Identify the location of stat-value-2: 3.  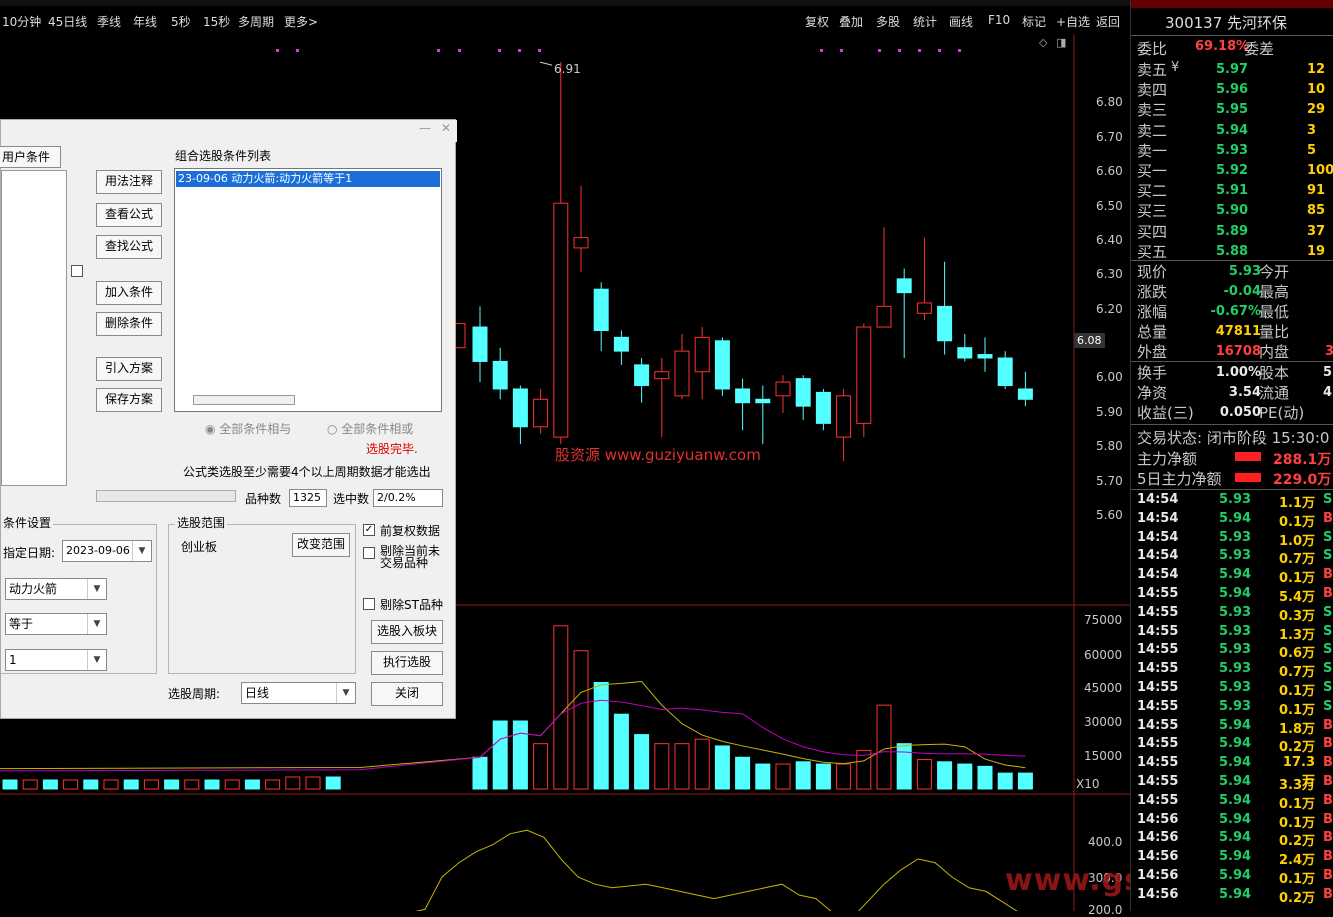
(1329, 351).